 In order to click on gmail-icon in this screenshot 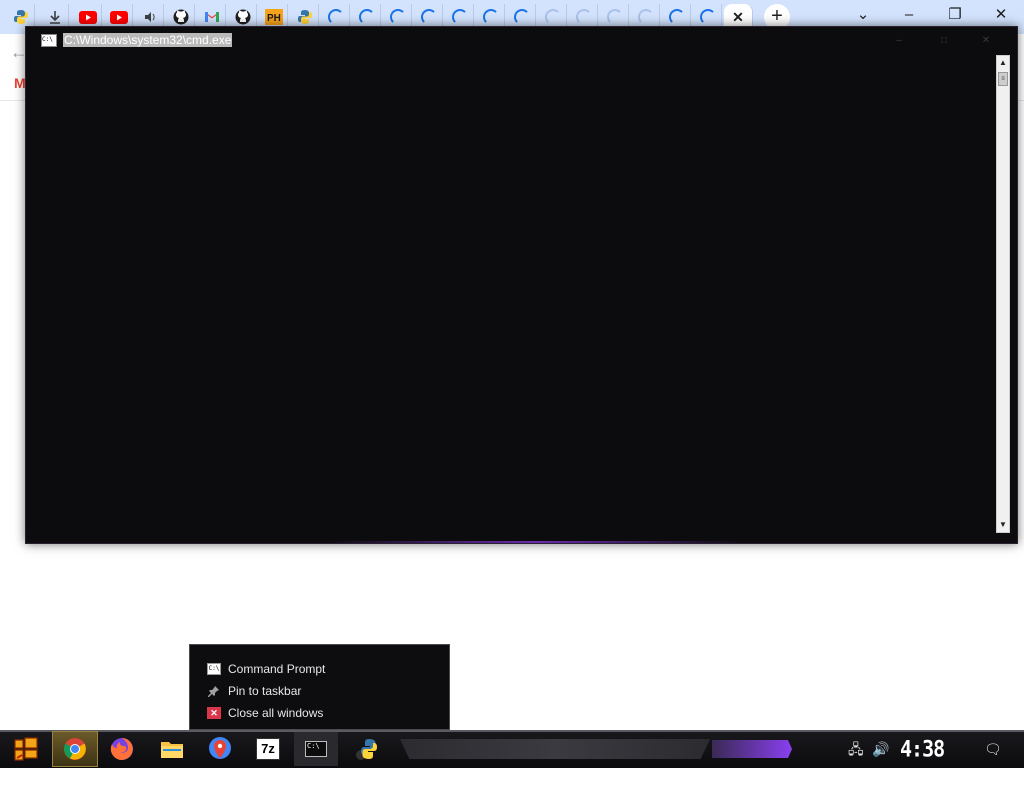, I will do `click(212, 17)`.